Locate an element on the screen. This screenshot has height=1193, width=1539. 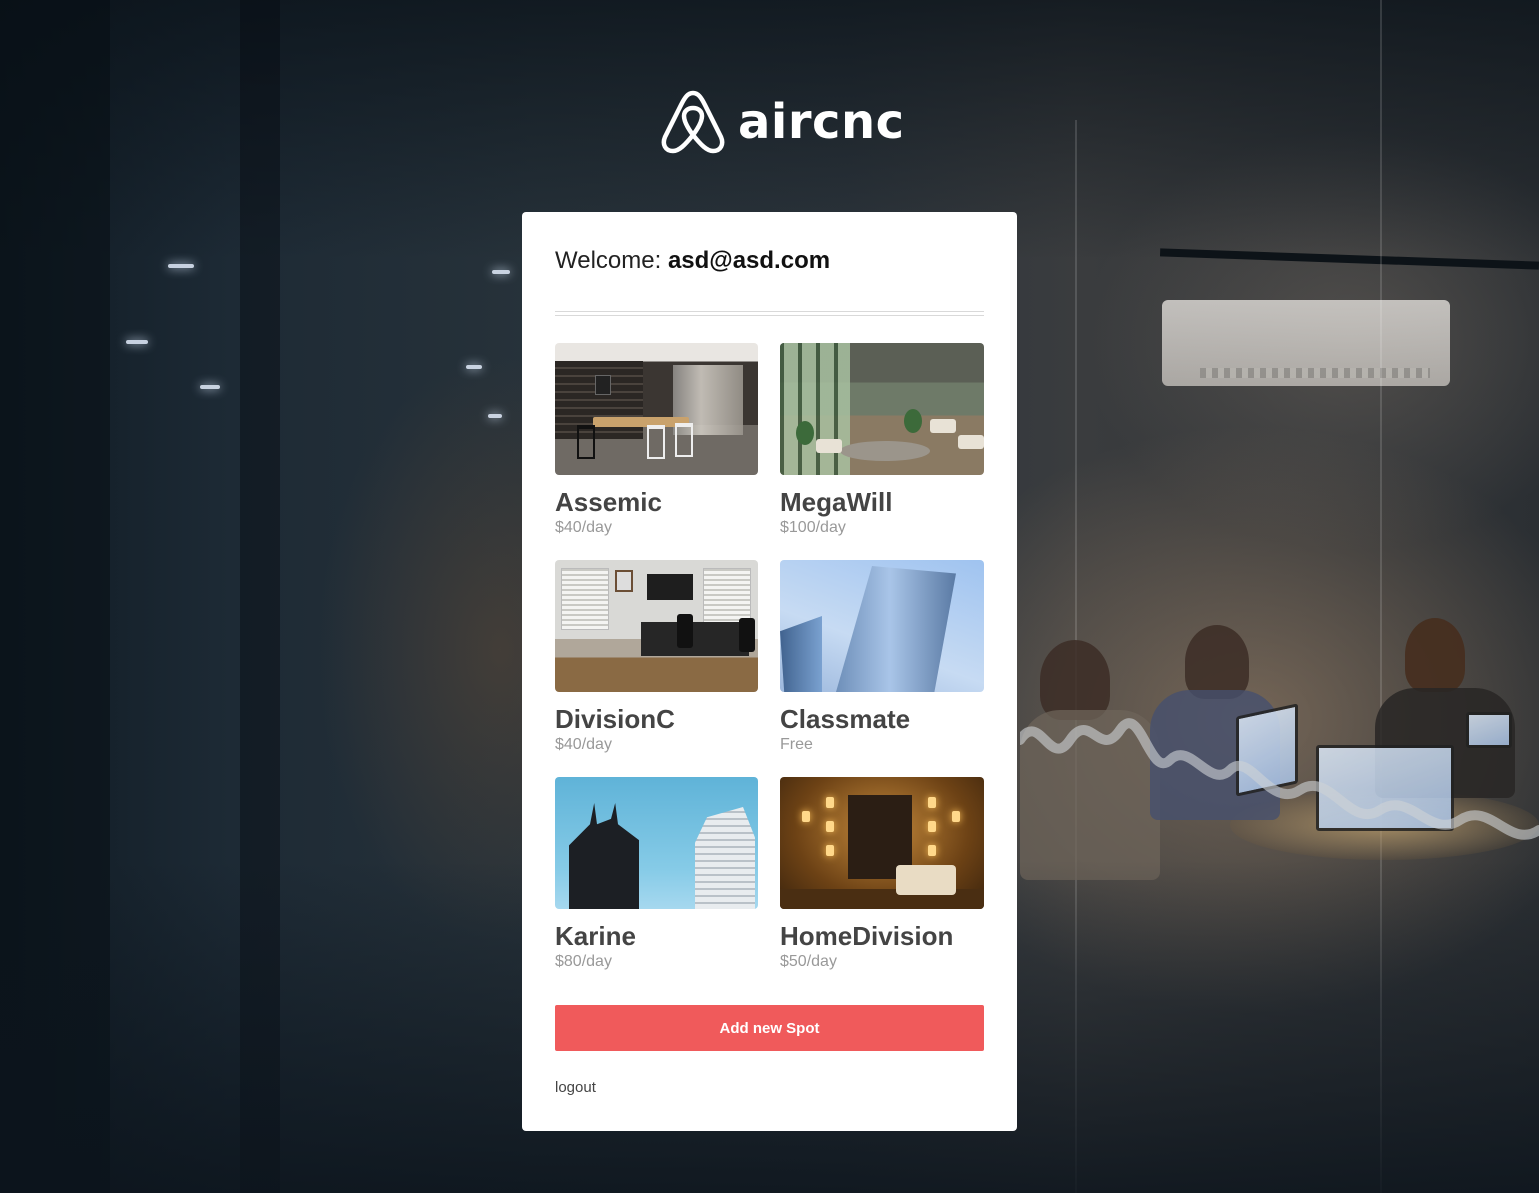
spot-name: Assemic is located at coordinates (608, 502).